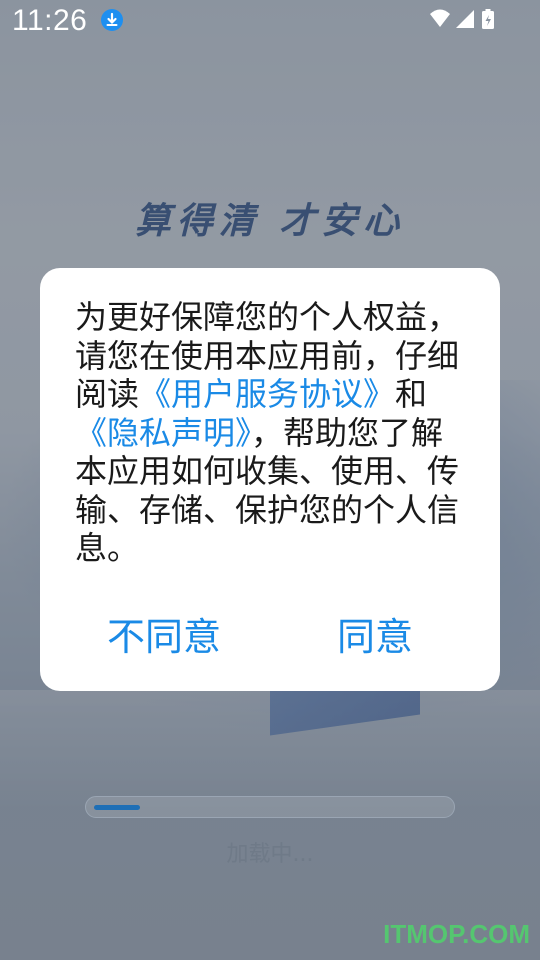  I want to click on download-icon, so click(112, 20).